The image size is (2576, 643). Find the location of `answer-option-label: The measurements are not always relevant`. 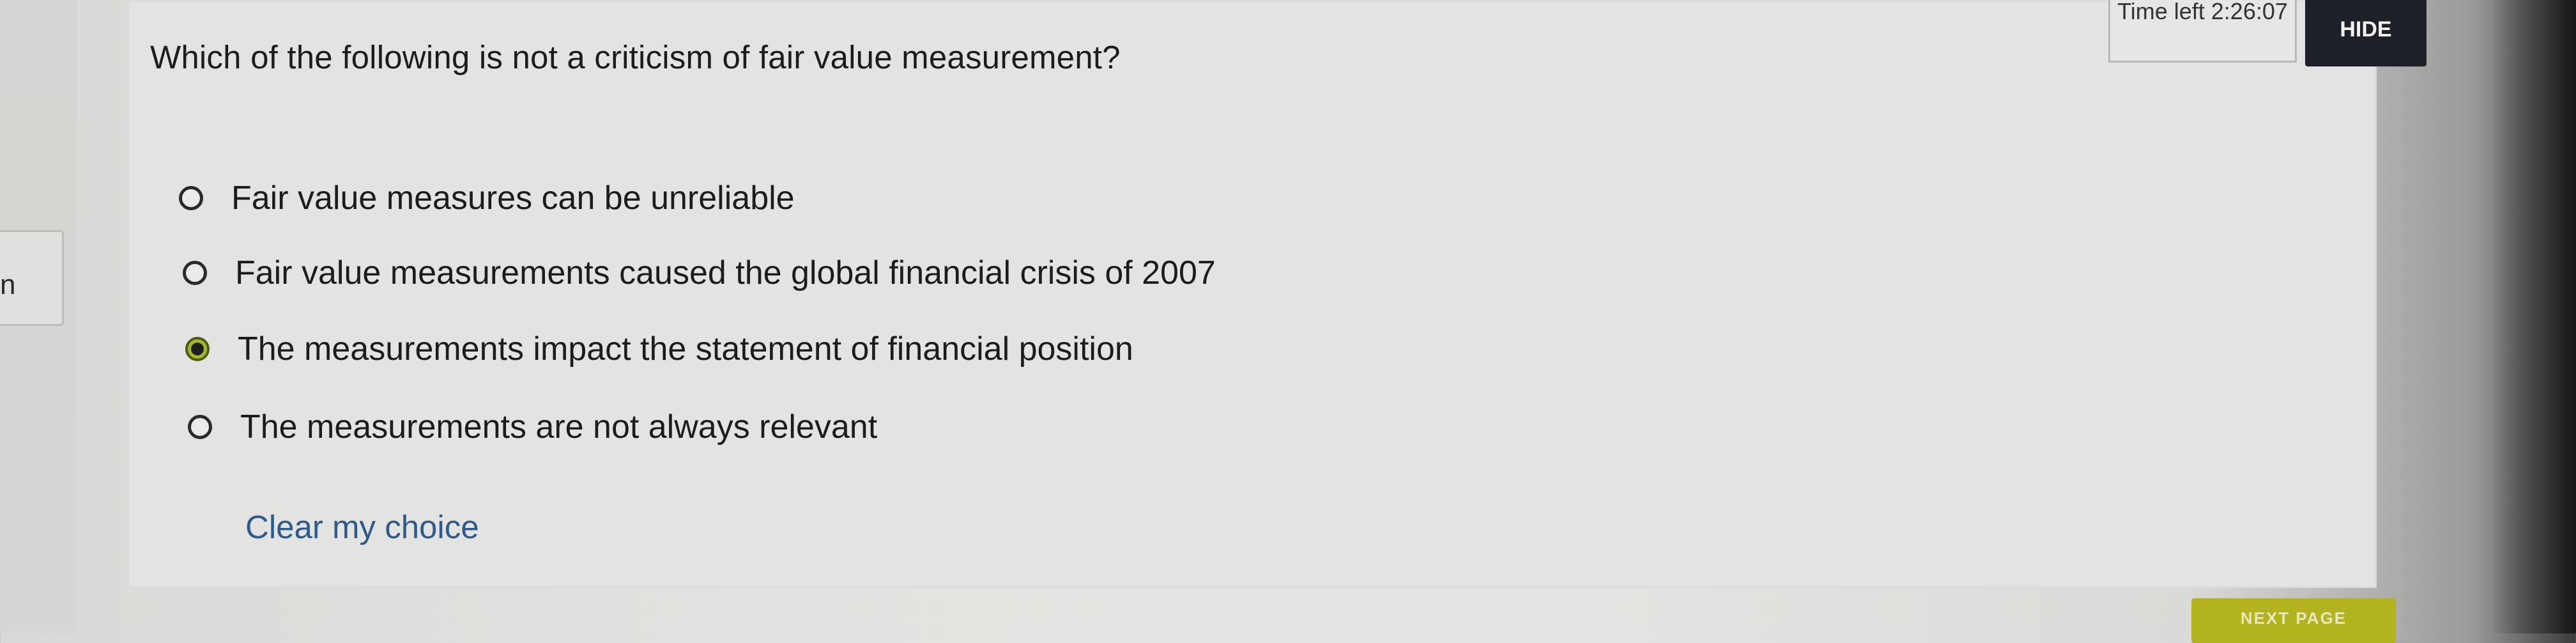

answer-option-label: The measurements are not always relevant is located at coordinates (559, 426).